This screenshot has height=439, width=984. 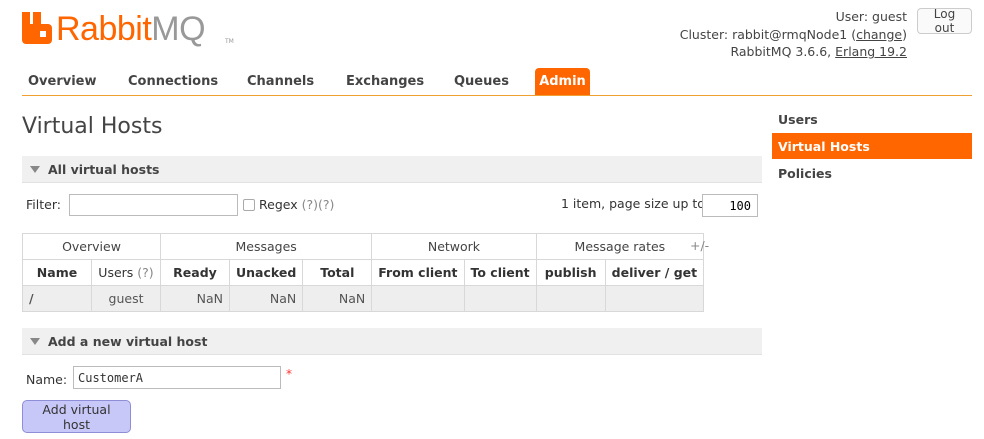 What do you see at coordinates (730, 205) in the screenshot?
I see `page-size-input` at bounding box center [730, 205].